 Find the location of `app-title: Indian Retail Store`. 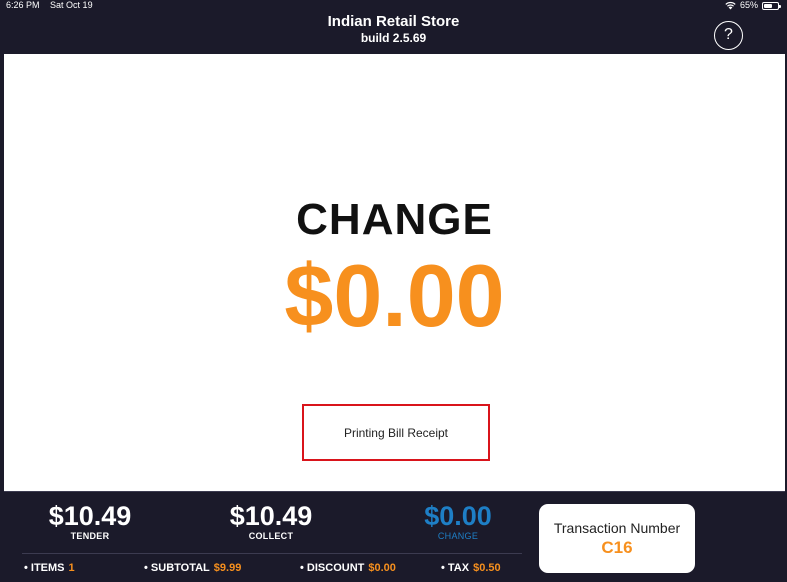

app-title: Indian Retail Store is located at coordinates (393, 21).